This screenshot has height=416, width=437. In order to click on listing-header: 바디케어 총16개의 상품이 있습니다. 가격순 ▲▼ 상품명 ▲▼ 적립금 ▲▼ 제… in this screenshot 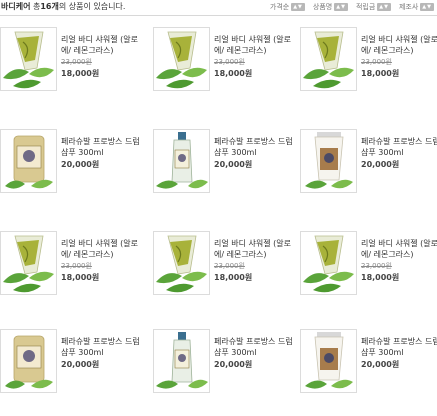, I will do `click(218, 9)`.